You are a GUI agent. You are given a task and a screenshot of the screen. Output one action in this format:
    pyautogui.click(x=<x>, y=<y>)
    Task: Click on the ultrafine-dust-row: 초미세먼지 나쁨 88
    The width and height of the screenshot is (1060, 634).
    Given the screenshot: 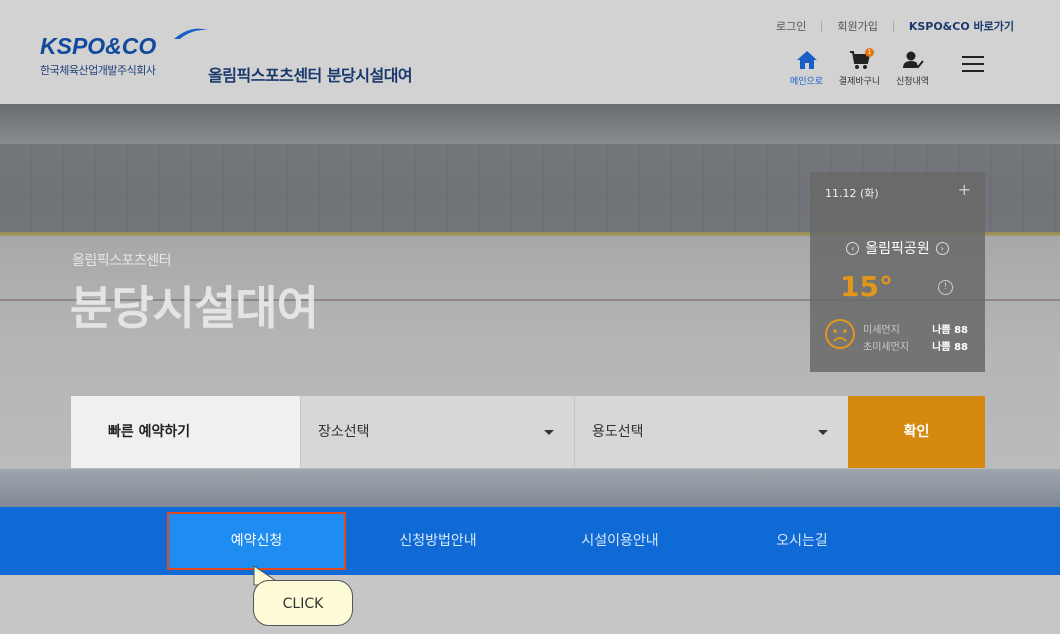 What is the action you would take?
    pyautogui.click(x=915, y=345)
    